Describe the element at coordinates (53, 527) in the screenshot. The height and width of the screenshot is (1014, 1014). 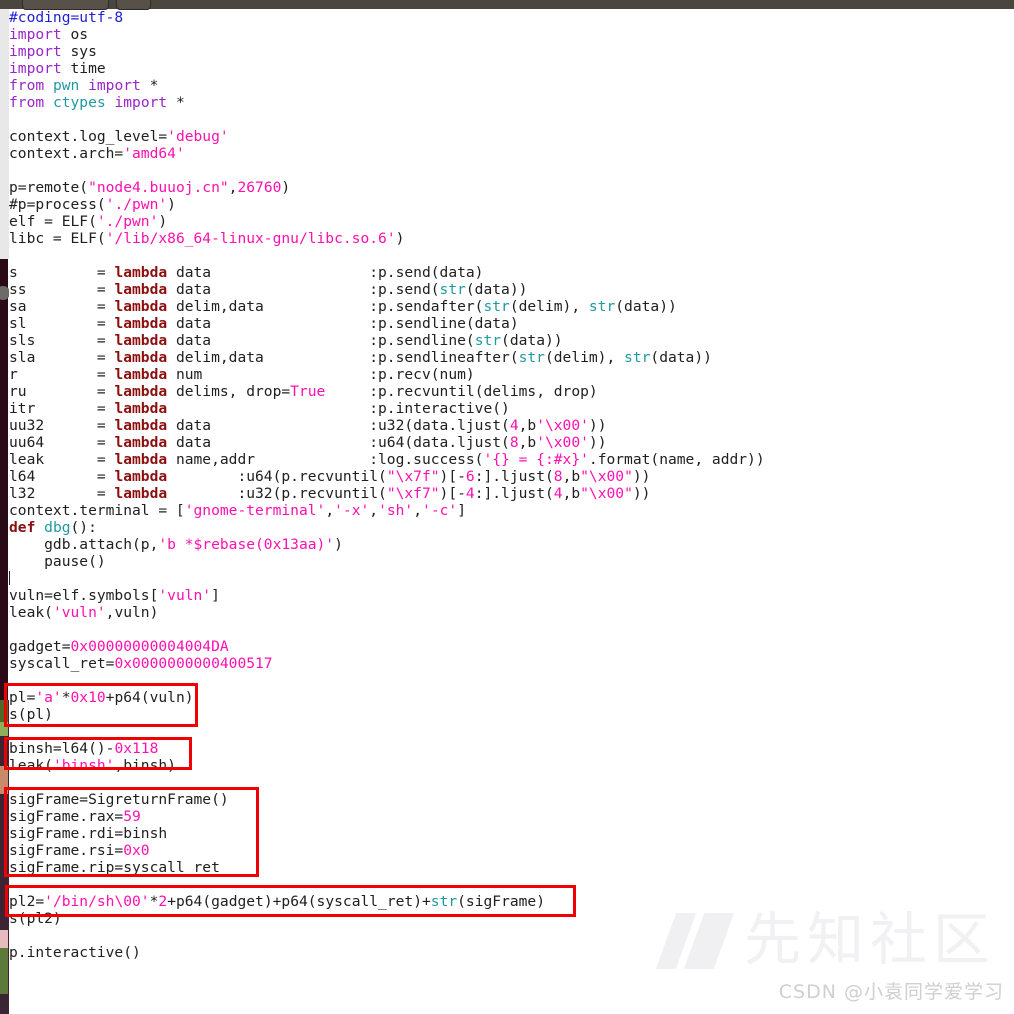
I see `code-line: def dbg():` at that location.